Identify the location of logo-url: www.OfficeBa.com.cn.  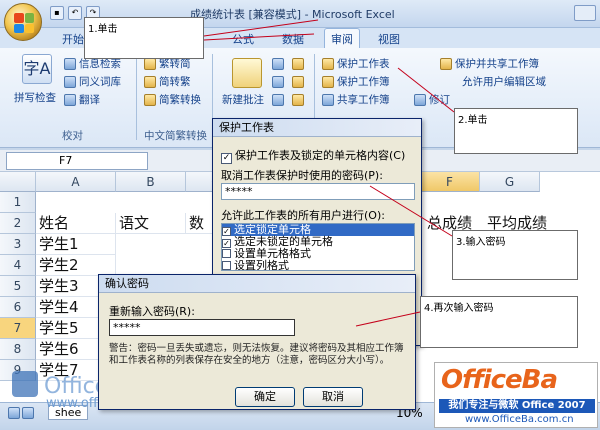
(519, 419).